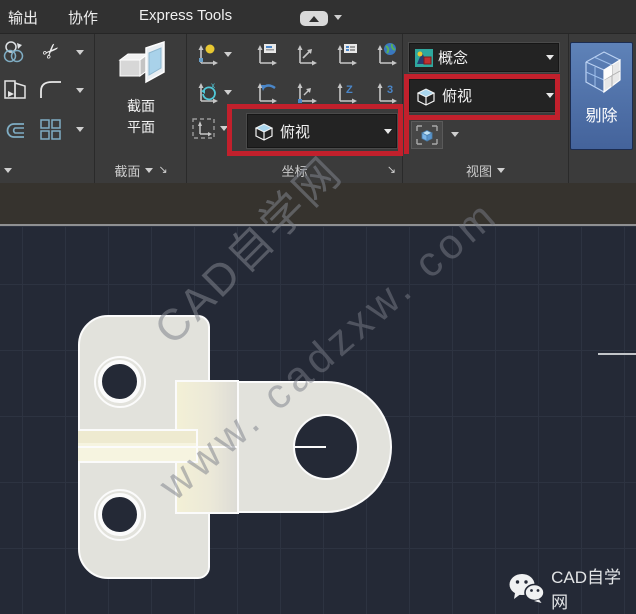 This screenshot has height=614, width=636. Describe the element at coordinates (602, 72) in the screenshot. I see `cull-cube-icon` at that location.